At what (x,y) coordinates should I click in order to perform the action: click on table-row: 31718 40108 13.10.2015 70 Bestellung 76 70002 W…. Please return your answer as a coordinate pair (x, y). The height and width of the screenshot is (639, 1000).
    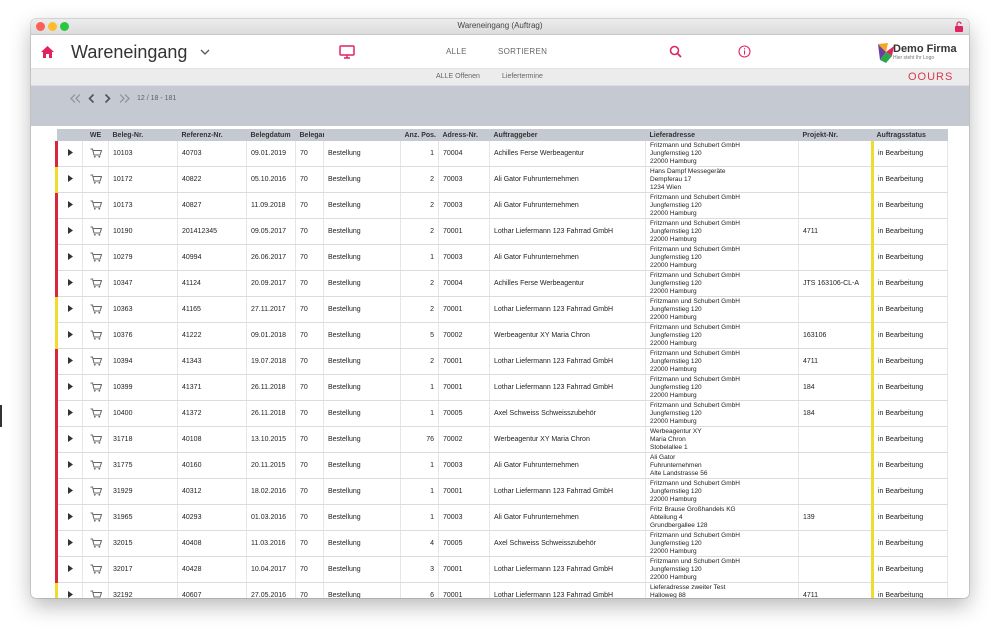
    Looking at the image, I should click on (501, 439).